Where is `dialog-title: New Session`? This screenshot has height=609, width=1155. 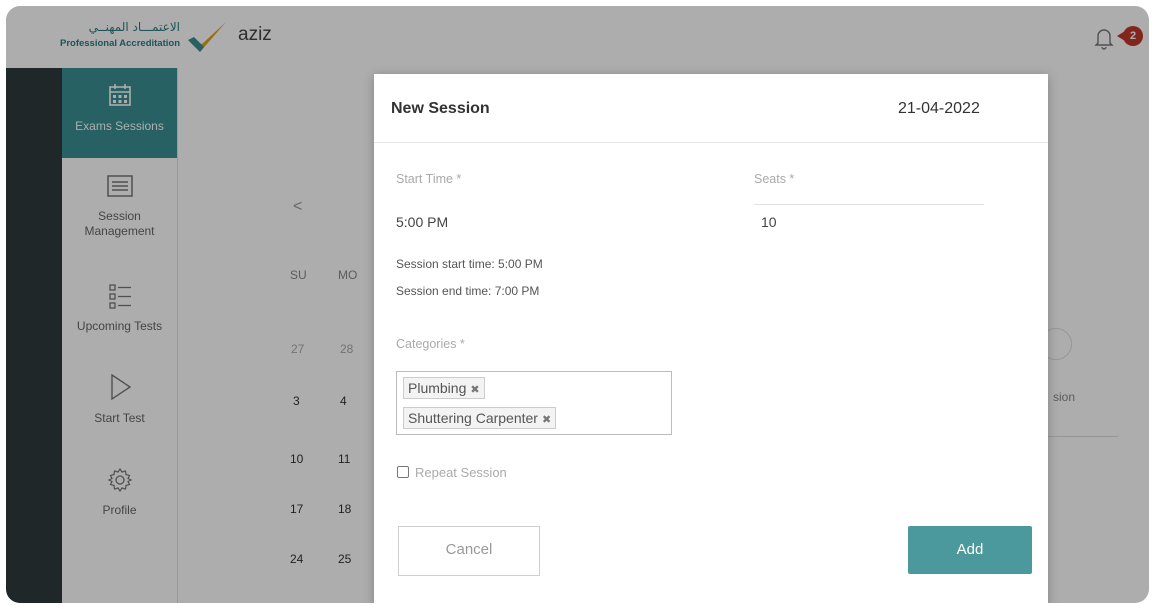
dialog-title: New Session is located at coordinates (440, 108).